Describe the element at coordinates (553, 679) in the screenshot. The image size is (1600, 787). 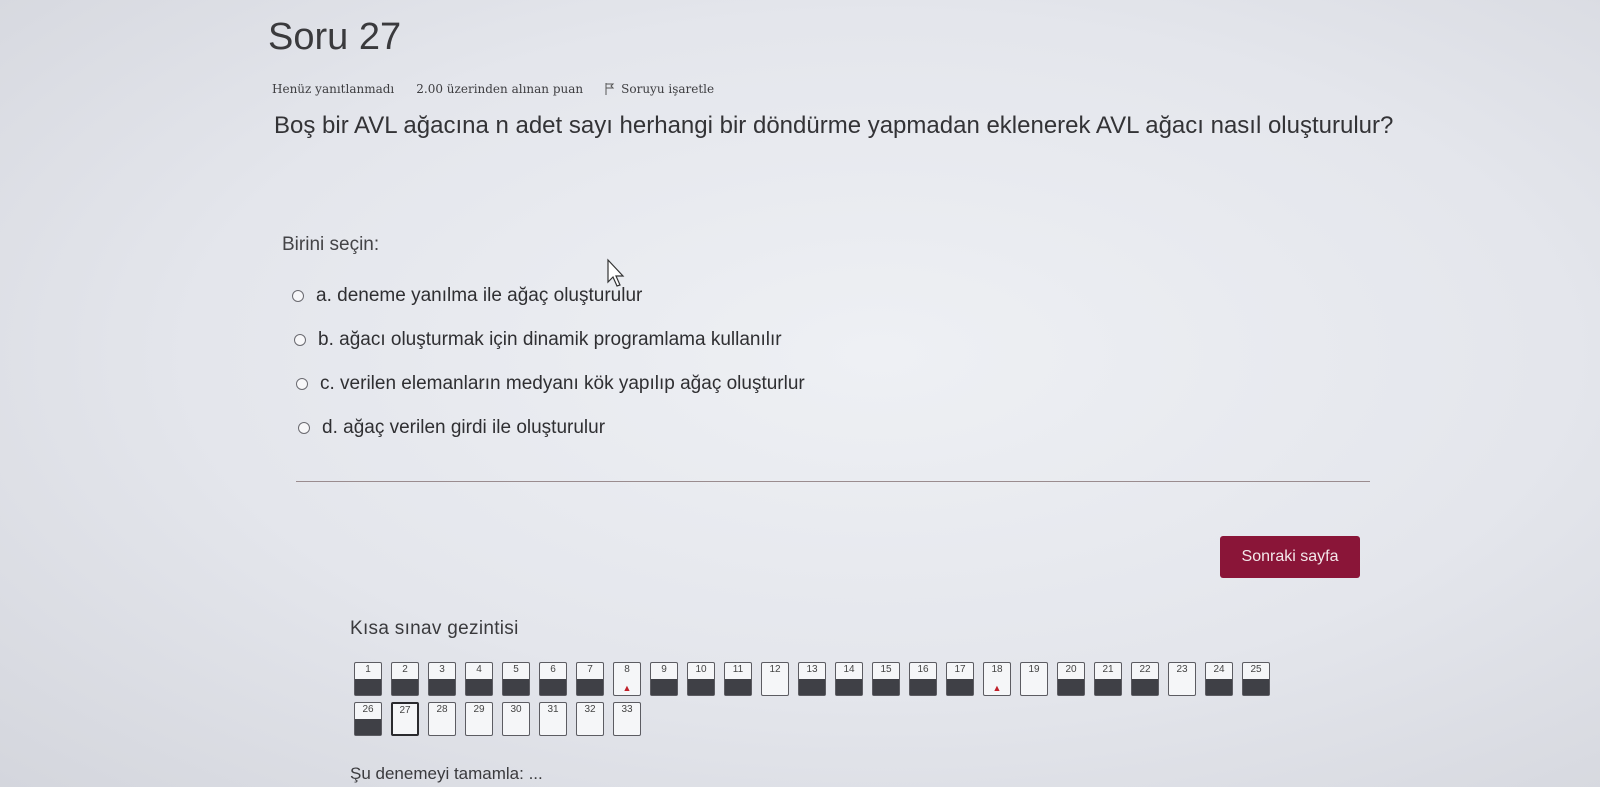
I see `nav-question-button: 6` at that location.